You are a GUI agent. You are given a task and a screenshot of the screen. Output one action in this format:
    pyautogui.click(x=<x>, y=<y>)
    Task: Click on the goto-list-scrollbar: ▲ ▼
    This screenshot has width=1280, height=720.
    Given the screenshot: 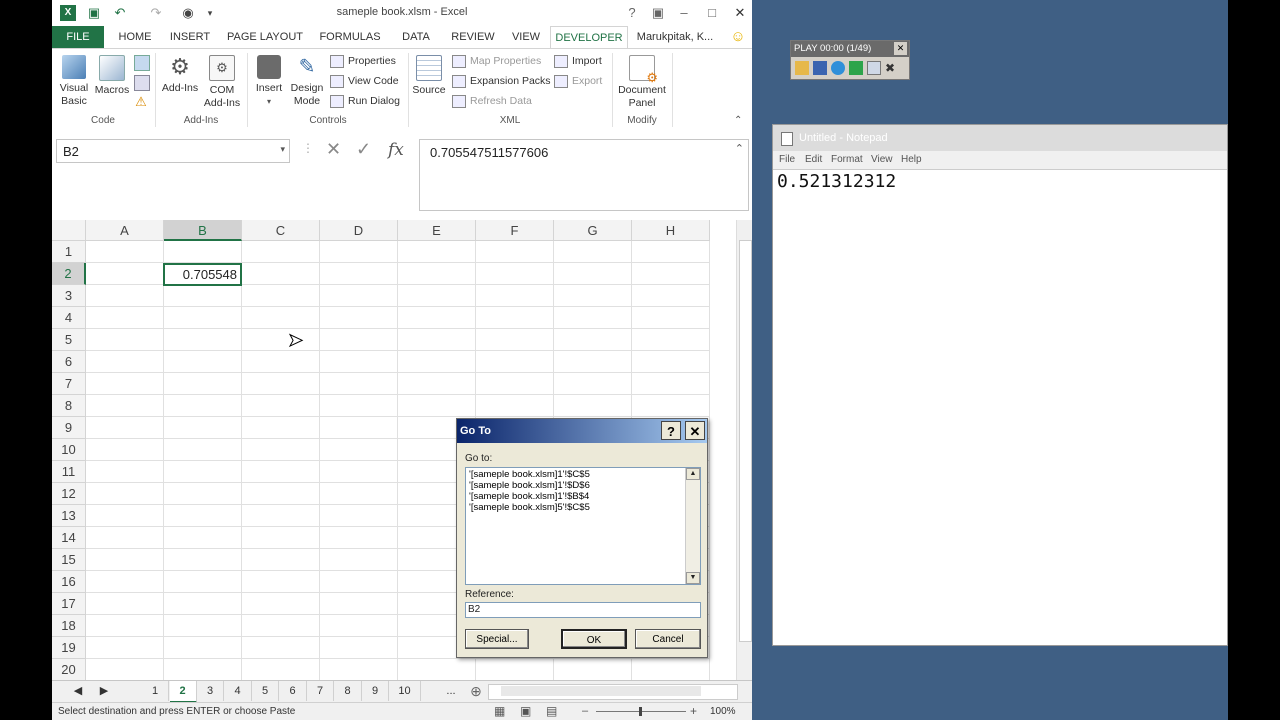 What is the action you would take?
    pyautogui.click(x=692, y=526)
    